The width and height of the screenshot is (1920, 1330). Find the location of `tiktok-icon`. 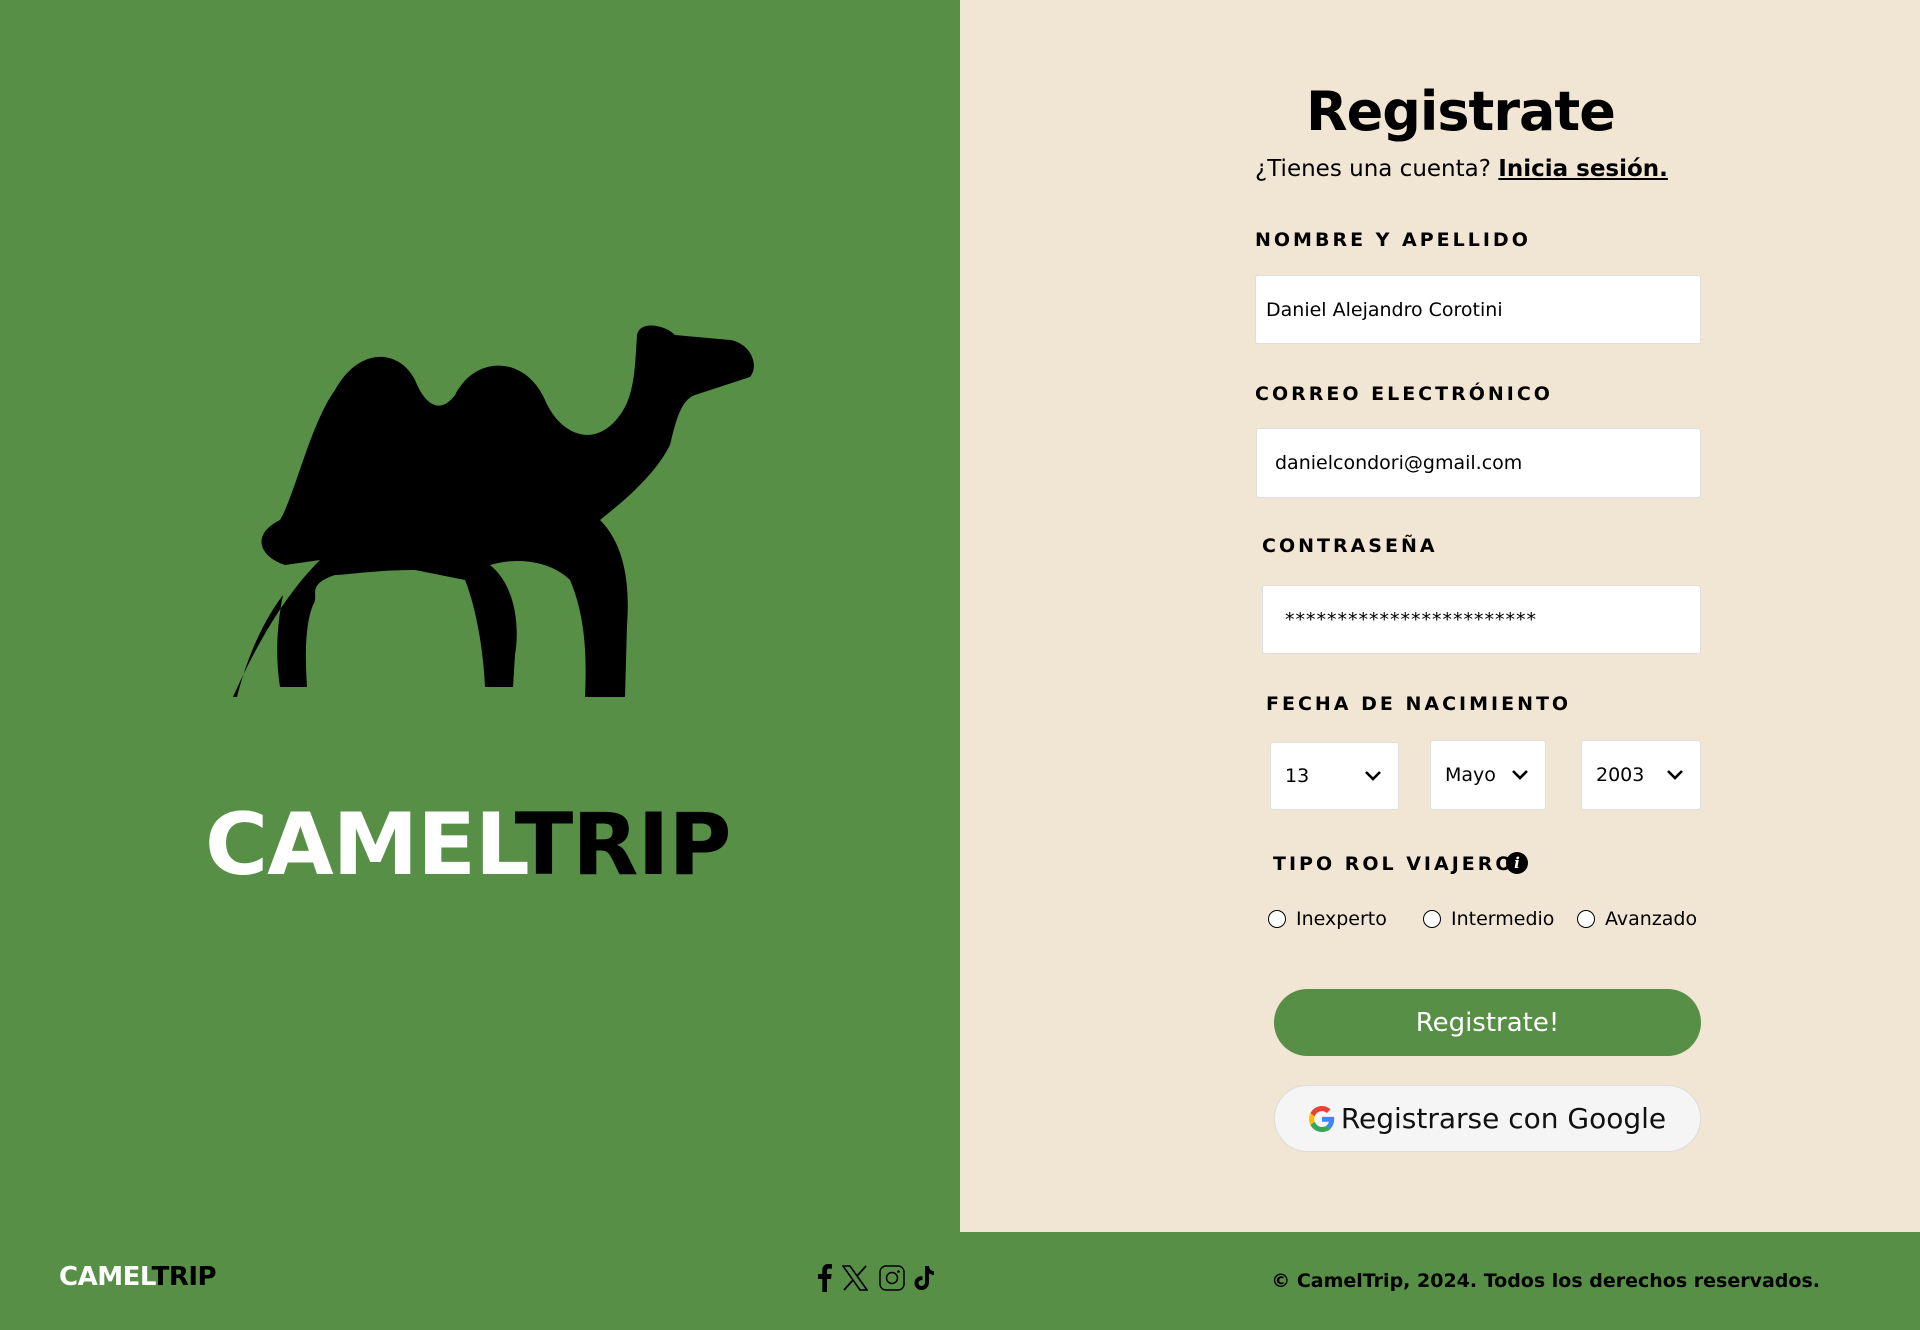

tiktok-icon is located at coordinates (924, 1278).